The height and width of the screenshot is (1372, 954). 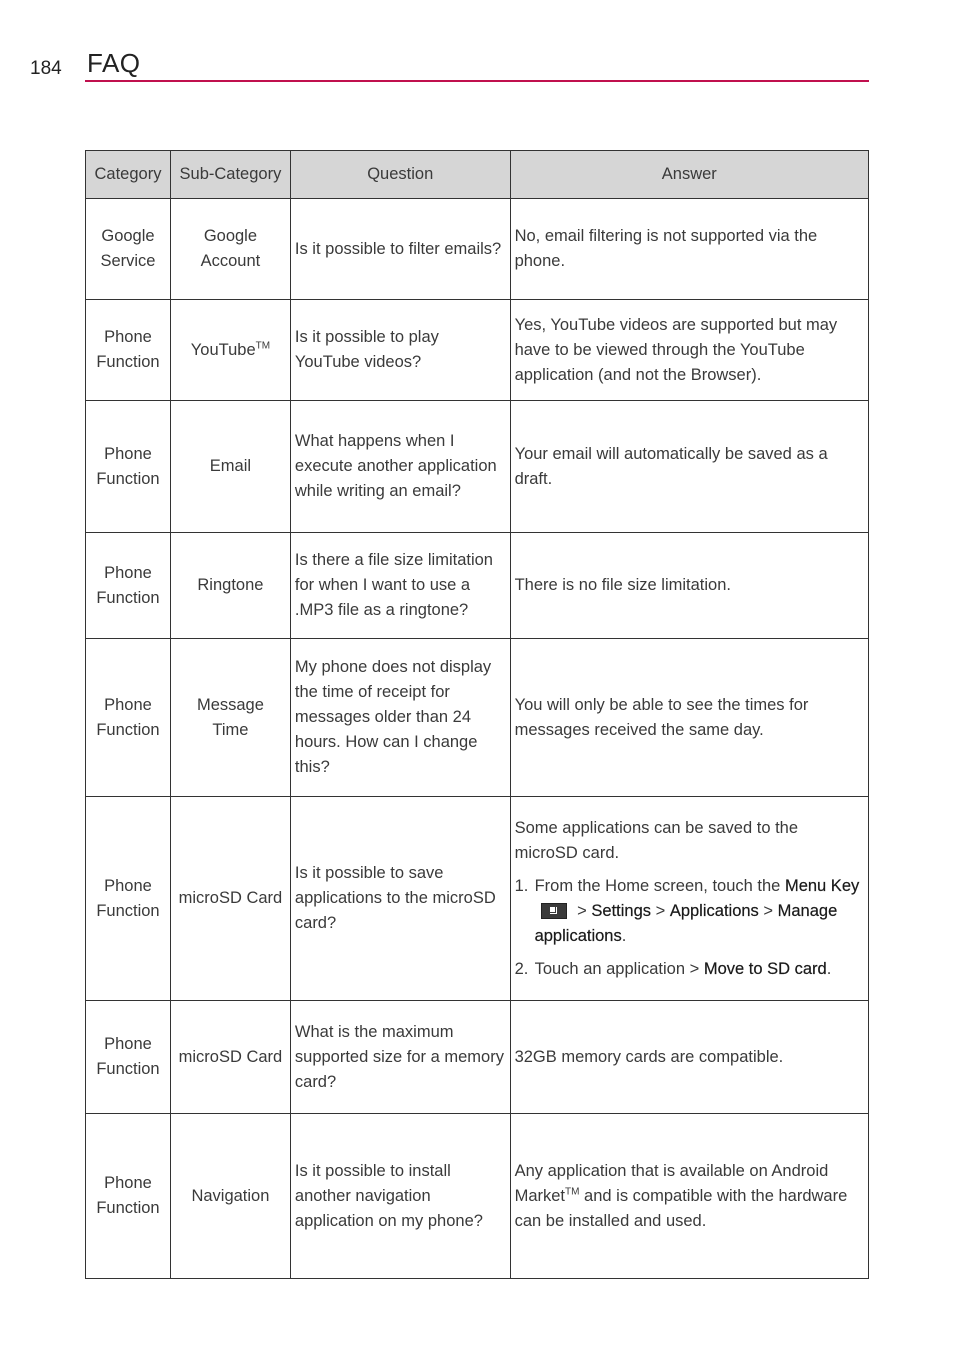 What do you see at coordinates (400, 249) in the screenshot?
I see `question-cell: Is it possible to filter emails?` at bounding box center [400, 249].